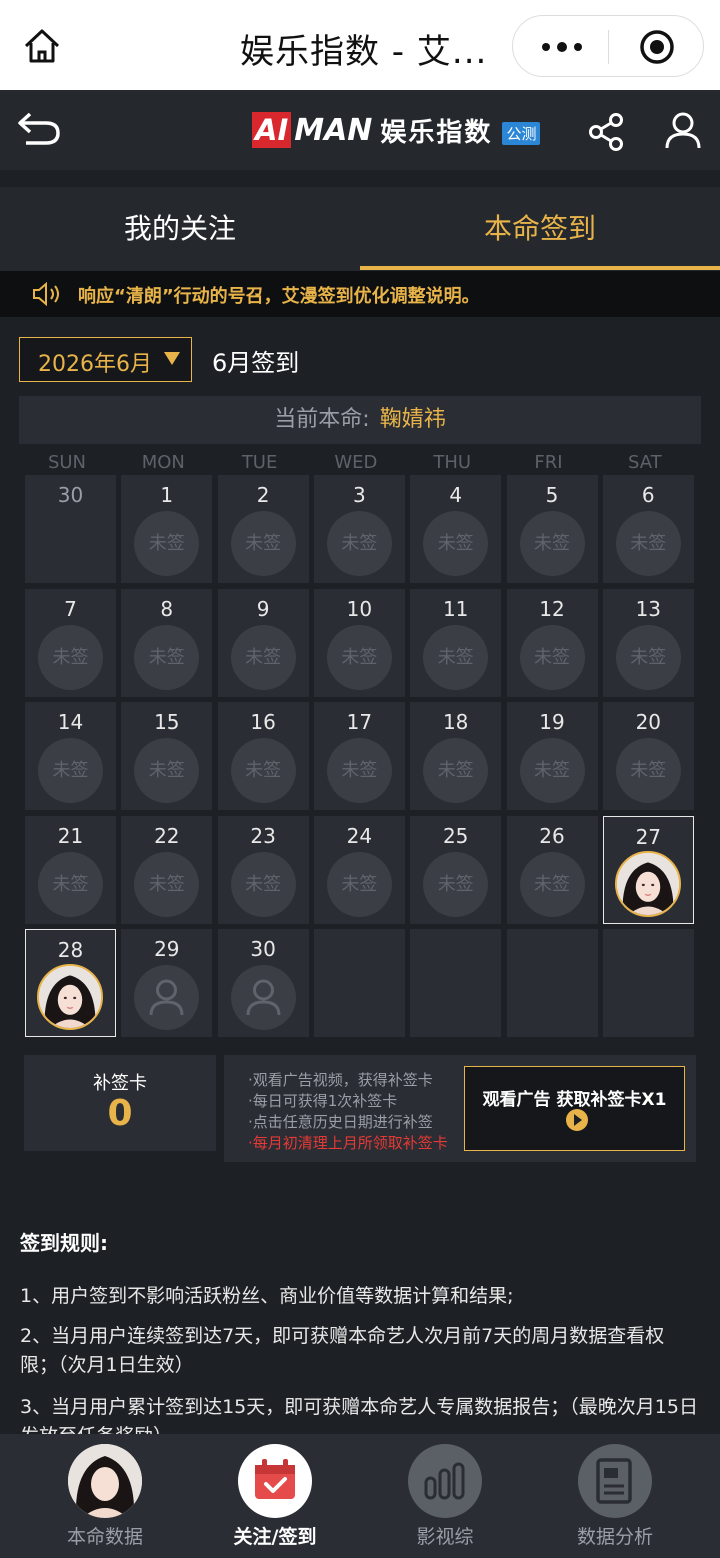 Image resolution: width=720 pixels, height=1558 pixels. I want to click on beta-badge: 公测, so click(521, 133).